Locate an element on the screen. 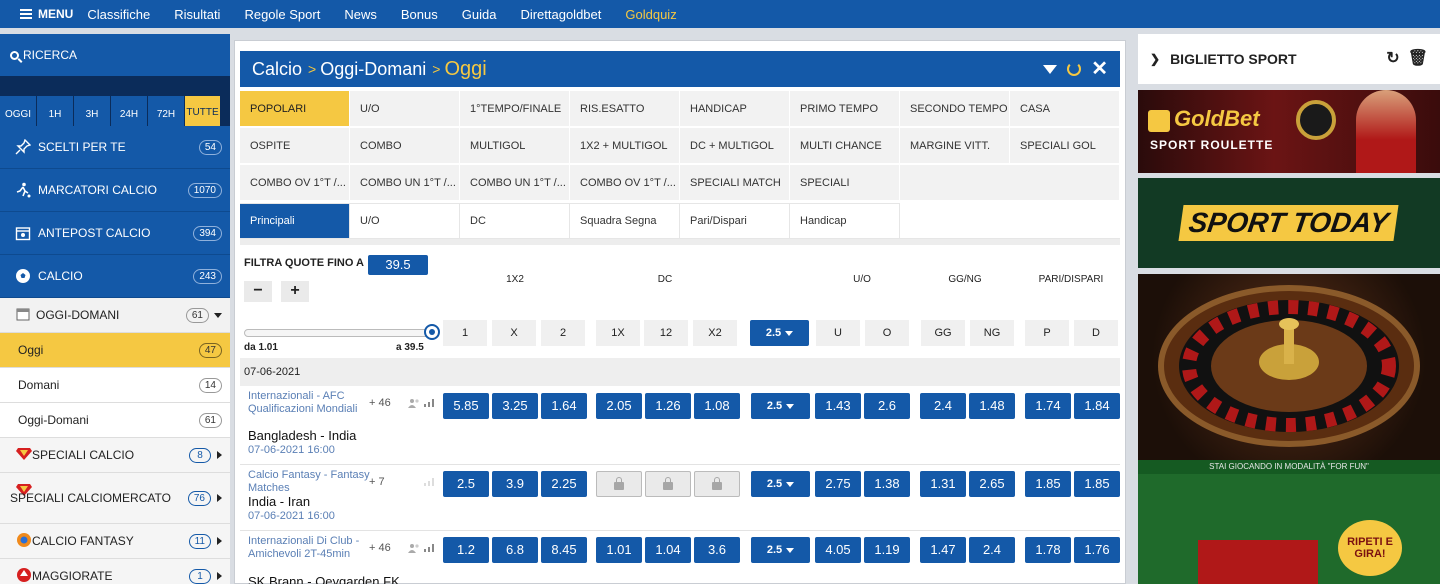  odds-filter-value: 39.5 is located at coordinates (398, 265).